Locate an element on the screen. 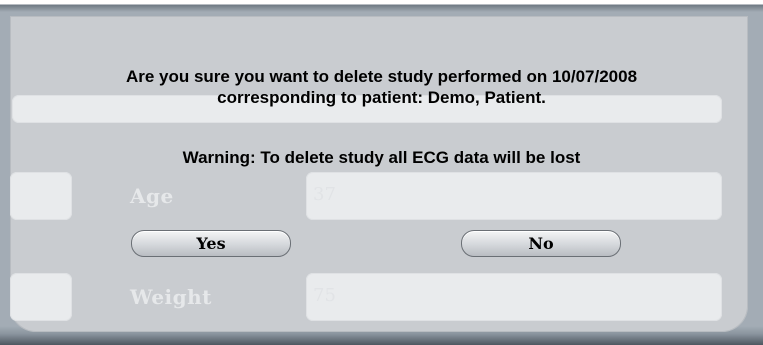 Image resolution: width=763 pixels, height=345 pixels. no-button: No is located at coordinates (541, 243).